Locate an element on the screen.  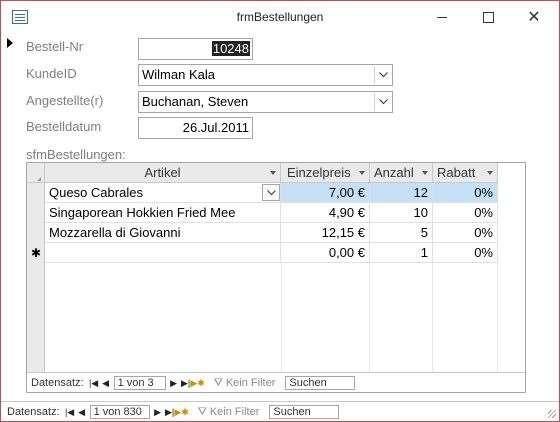
close-icon: ✕ is located at coordinates (534, 17).